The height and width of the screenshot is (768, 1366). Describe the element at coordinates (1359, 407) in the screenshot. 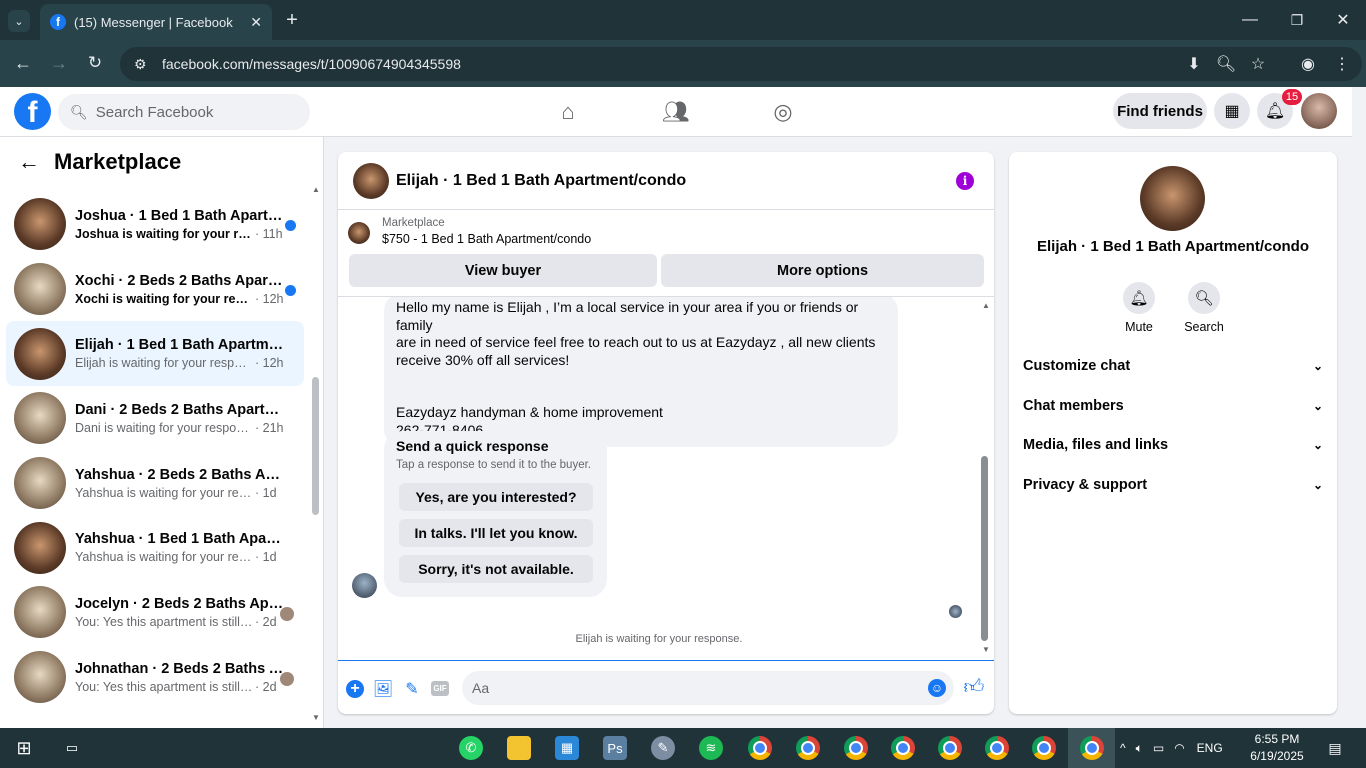

I see `page-scrollbar` at that location.